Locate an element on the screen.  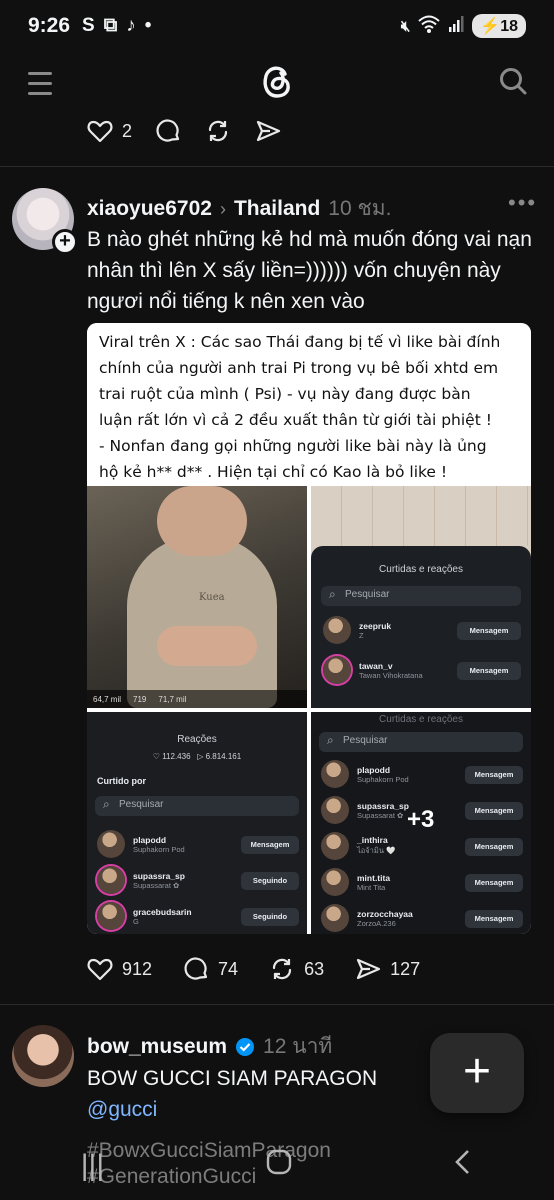
status-time: 9:26 is located at coordinates (49, 25).